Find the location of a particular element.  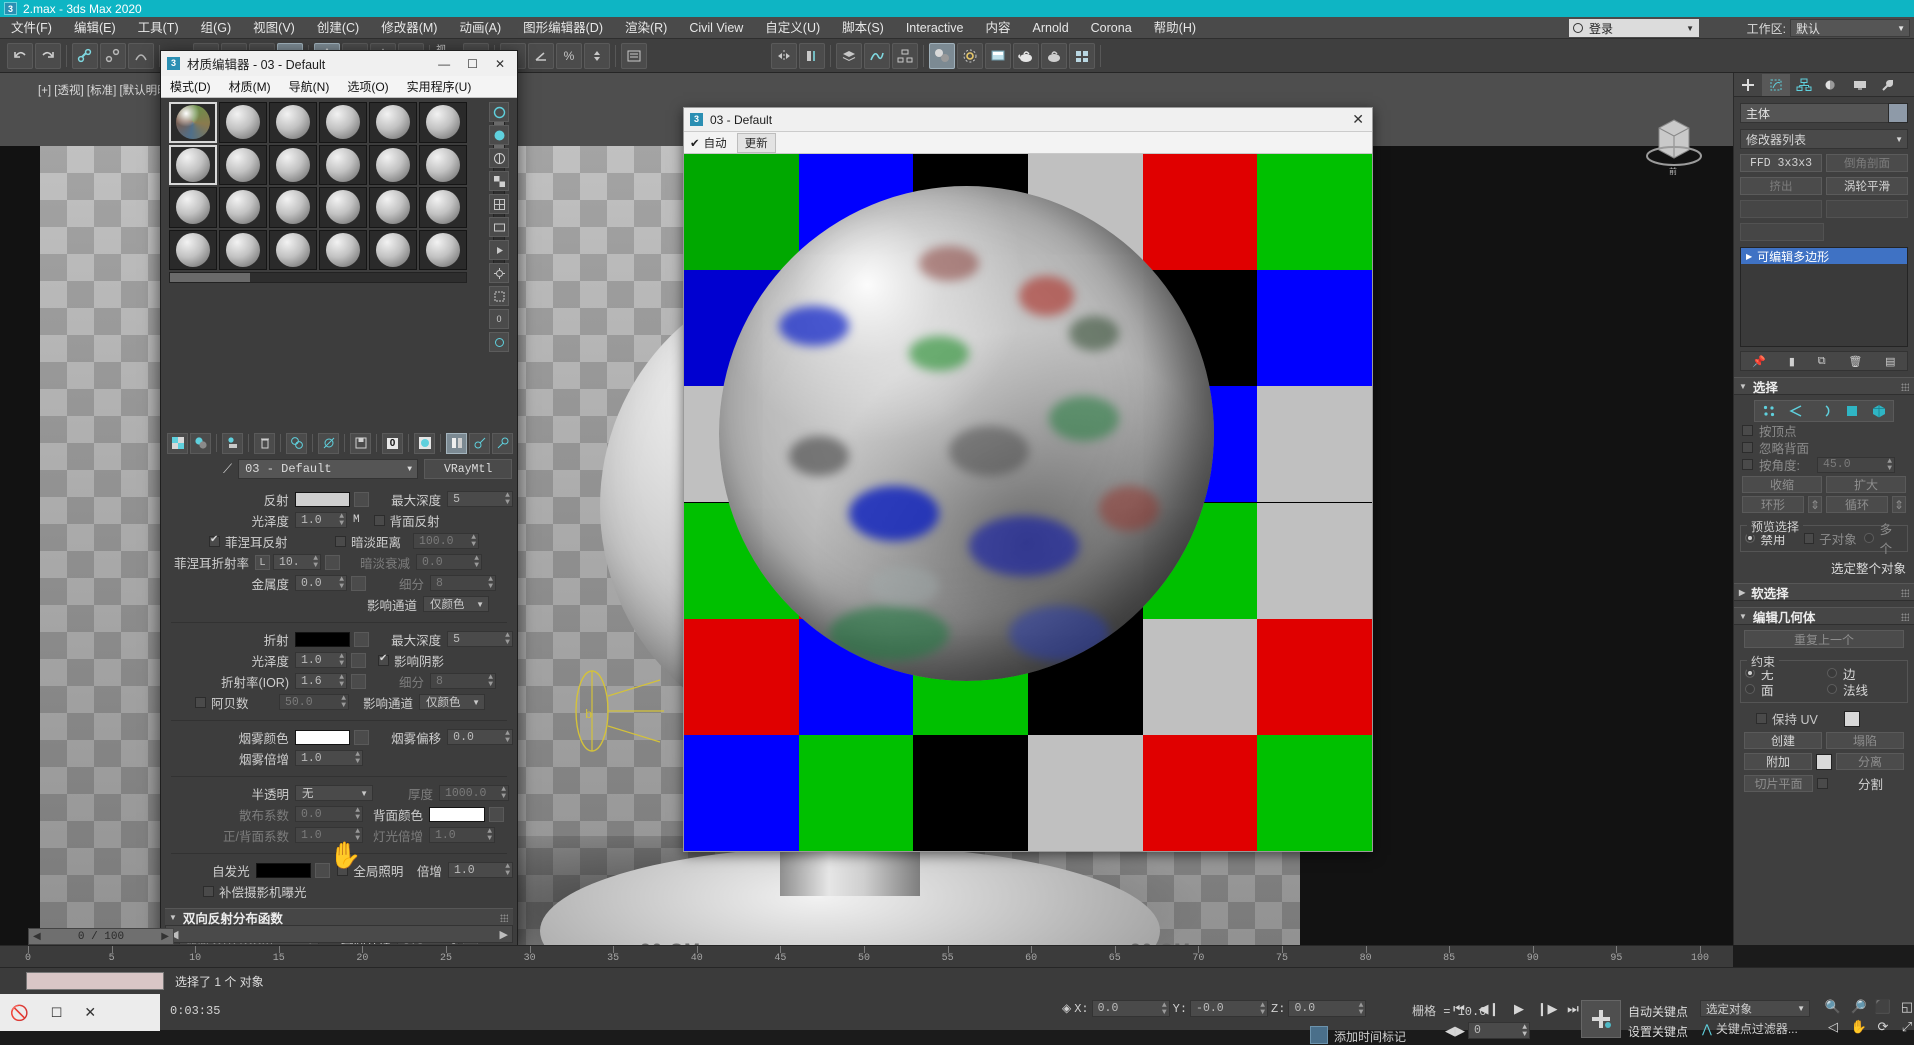

constraint-face-radio is located at coordinates (1750, 689).